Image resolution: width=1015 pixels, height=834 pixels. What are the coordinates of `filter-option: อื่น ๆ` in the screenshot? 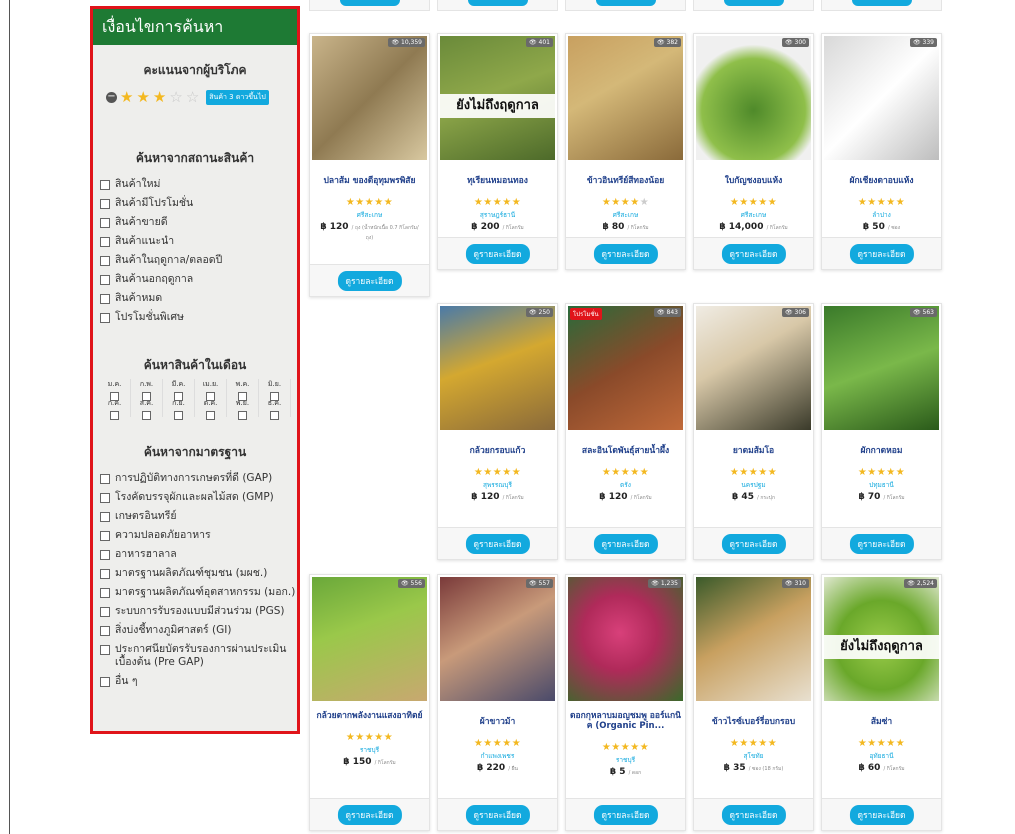 It's located at (198, 681).